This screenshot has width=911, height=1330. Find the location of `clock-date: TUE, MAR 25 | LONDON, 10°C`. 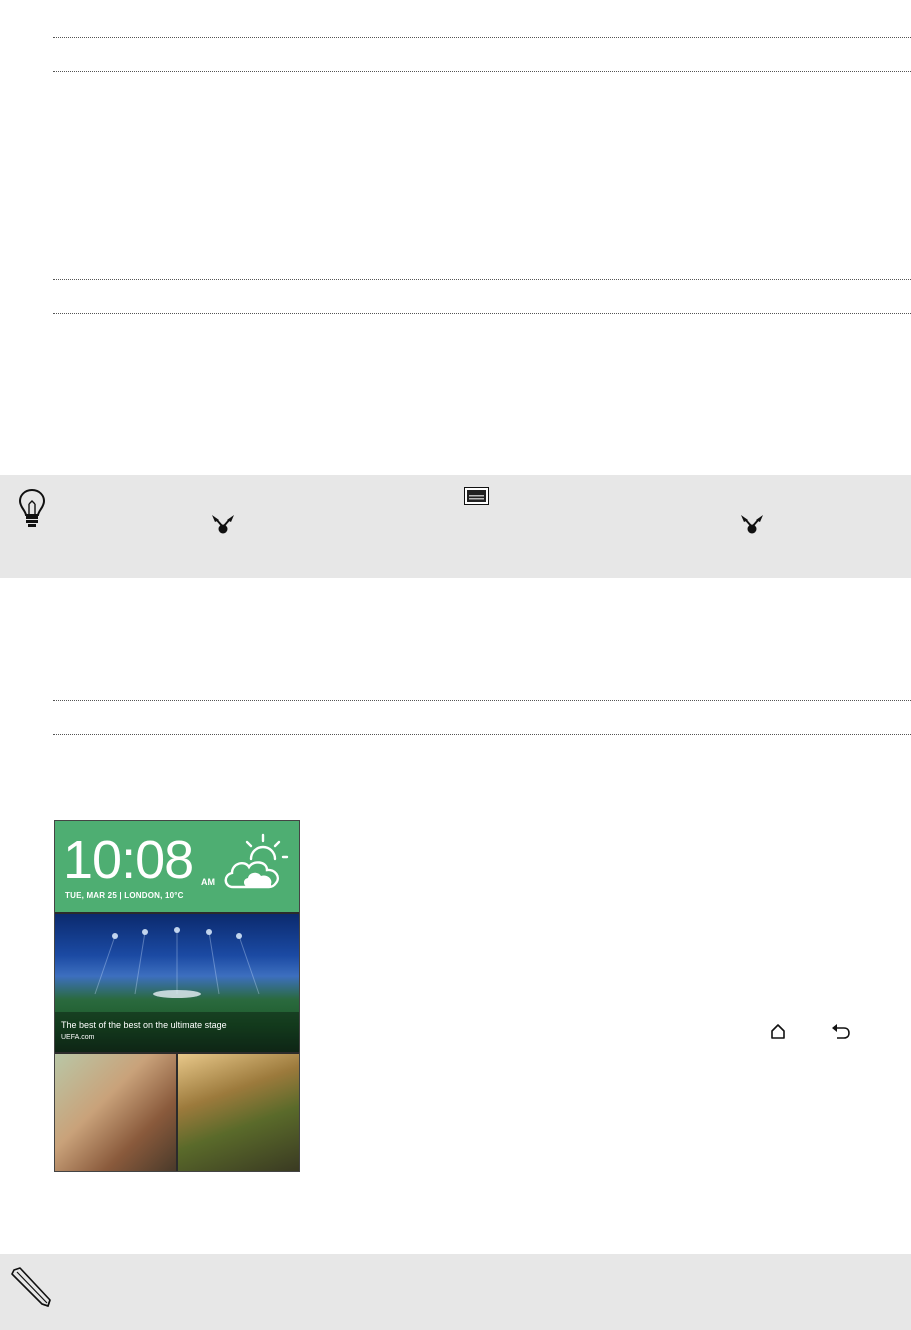

clock-date: TUE, MAR 25 | LONDON, 10°C is located at coordinates (124, 895).